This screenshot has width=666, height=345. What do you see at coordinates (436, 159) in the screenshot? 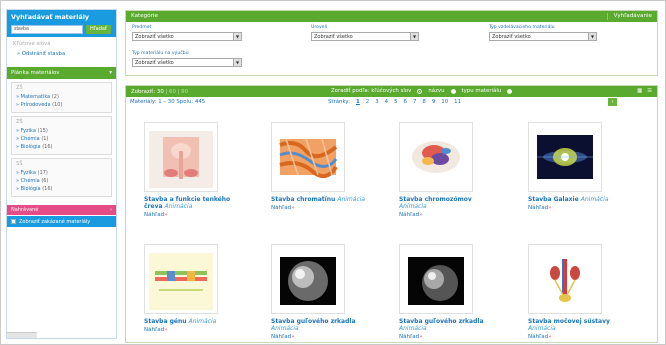
I see `chromosome-image` at bounding box center [436, 159].